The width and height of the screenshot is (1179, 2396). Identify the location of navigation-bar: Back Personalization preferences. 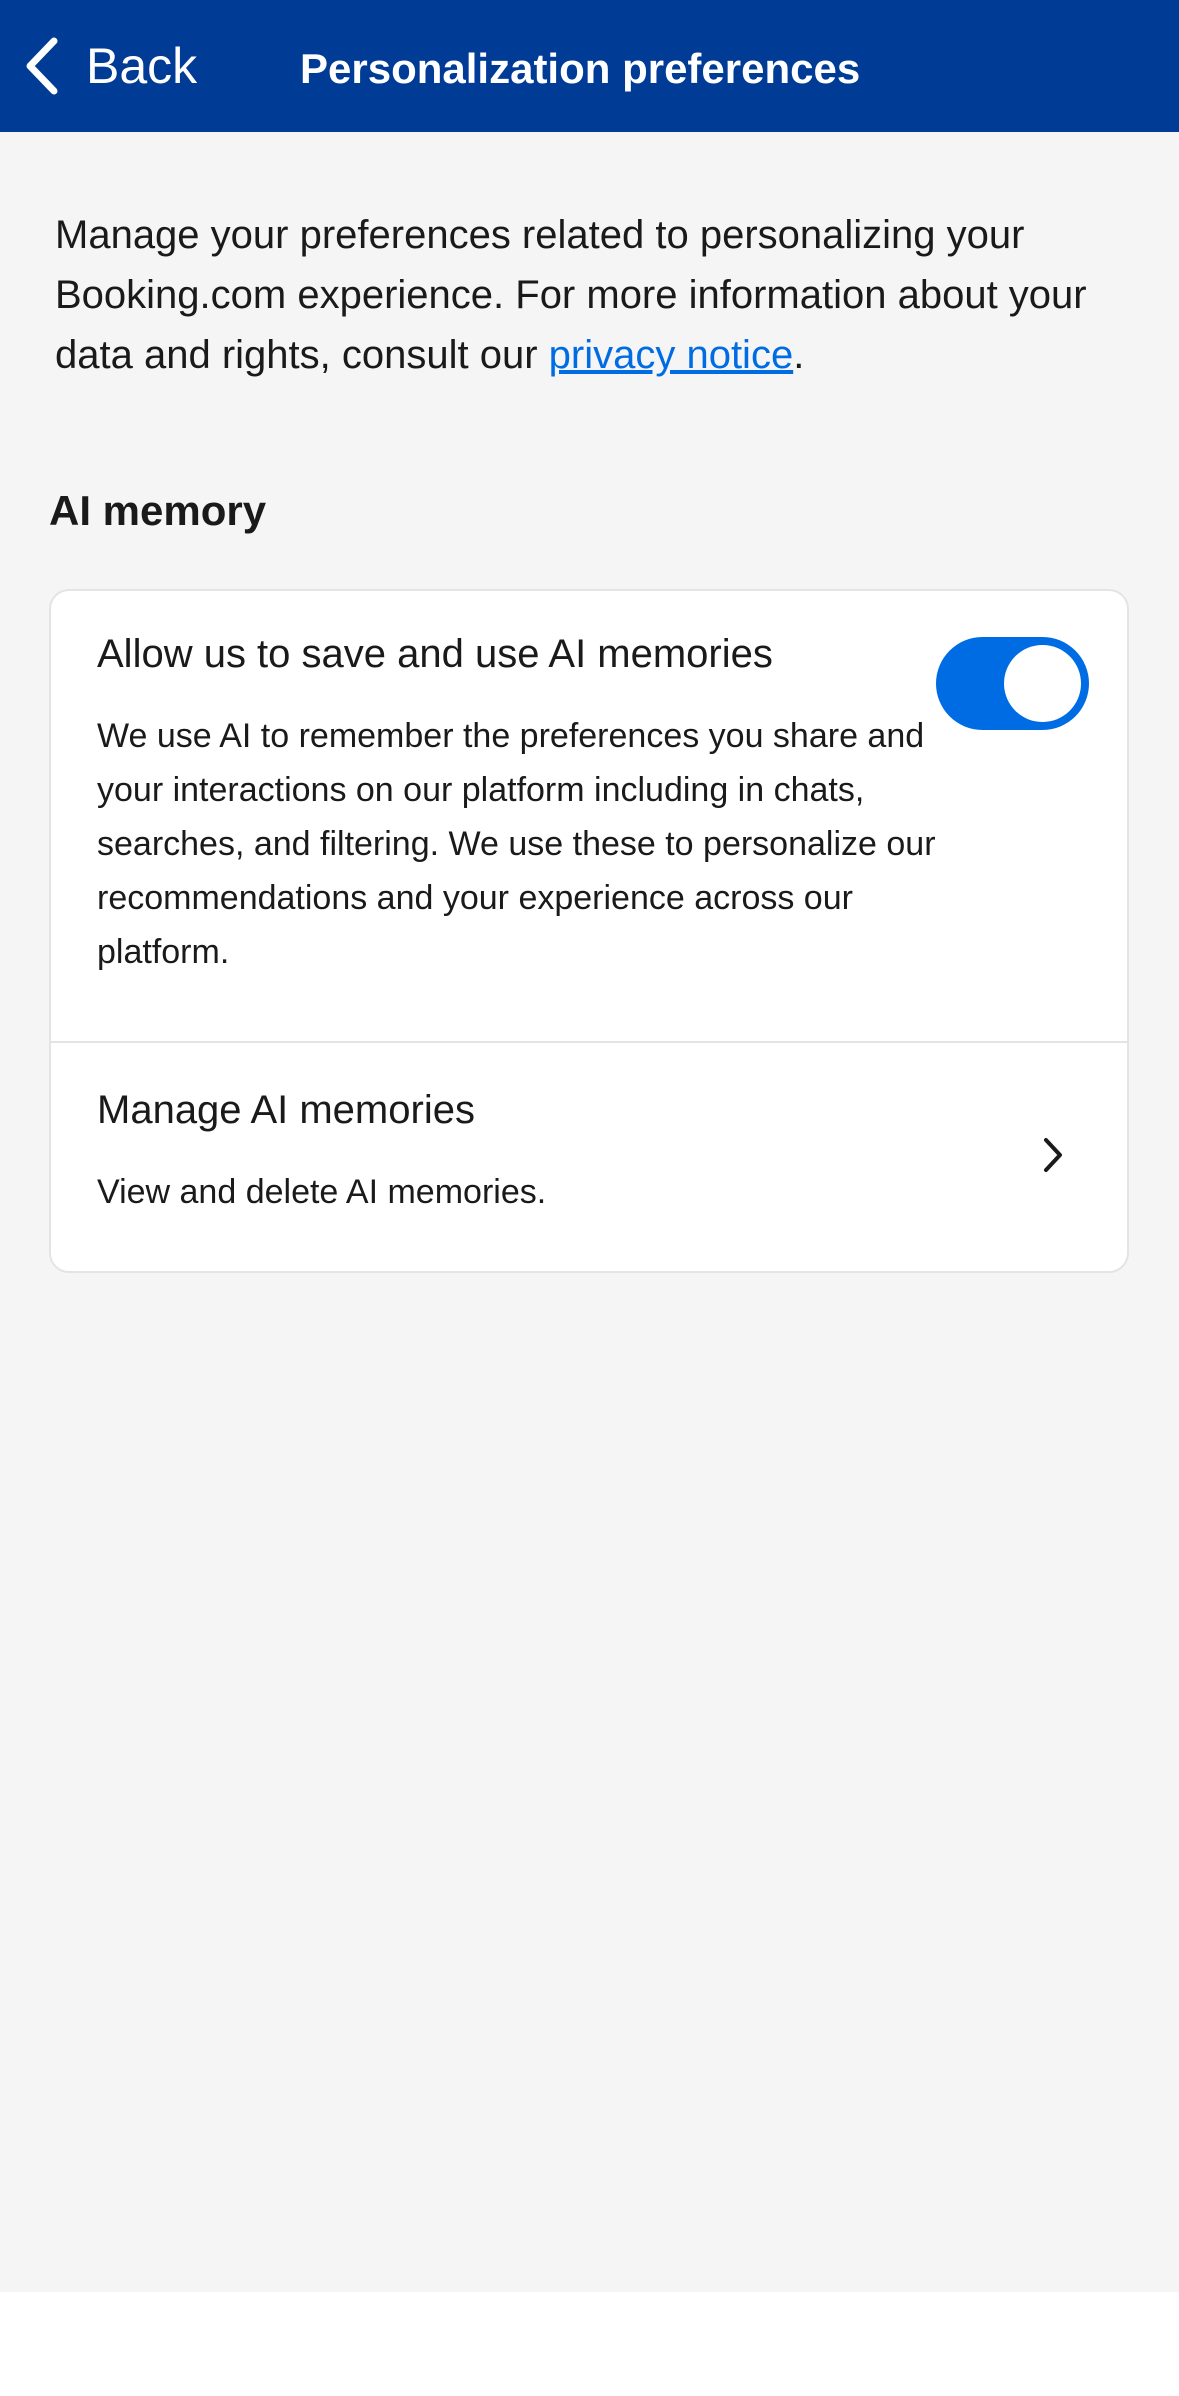
(589, 66).